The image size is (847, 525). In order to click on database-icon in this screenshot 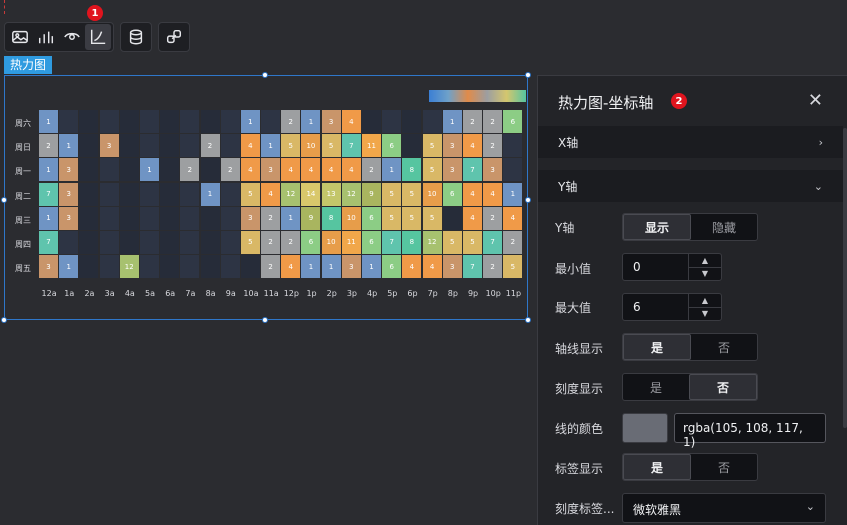, I will do `click(136, 37)`.